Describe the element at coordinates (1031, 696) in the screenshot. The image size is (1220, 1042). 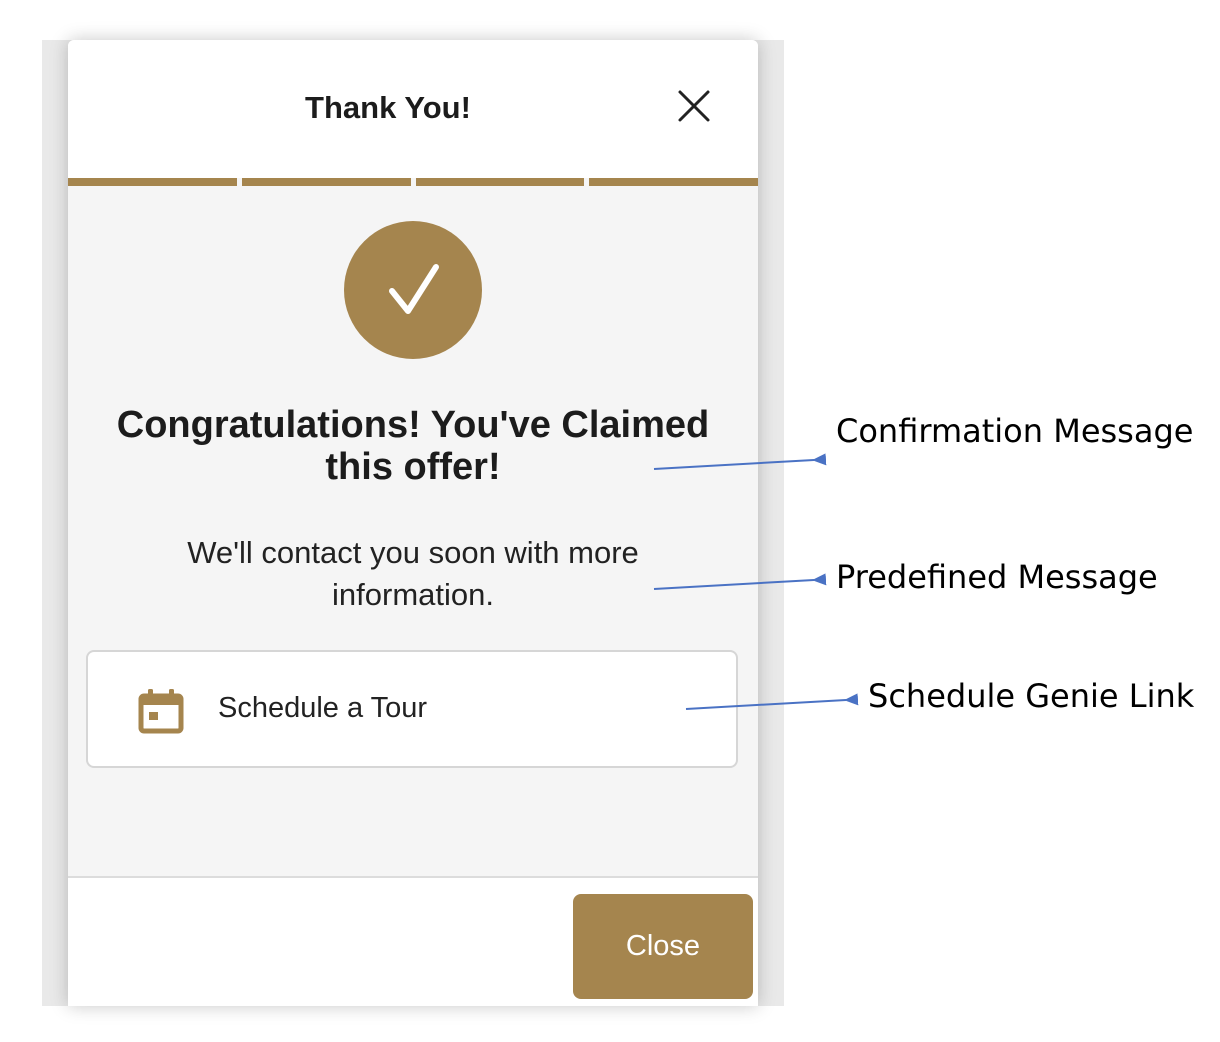
I see `annotation-schedule-genie-link: Schedule Genie Link` at that location.